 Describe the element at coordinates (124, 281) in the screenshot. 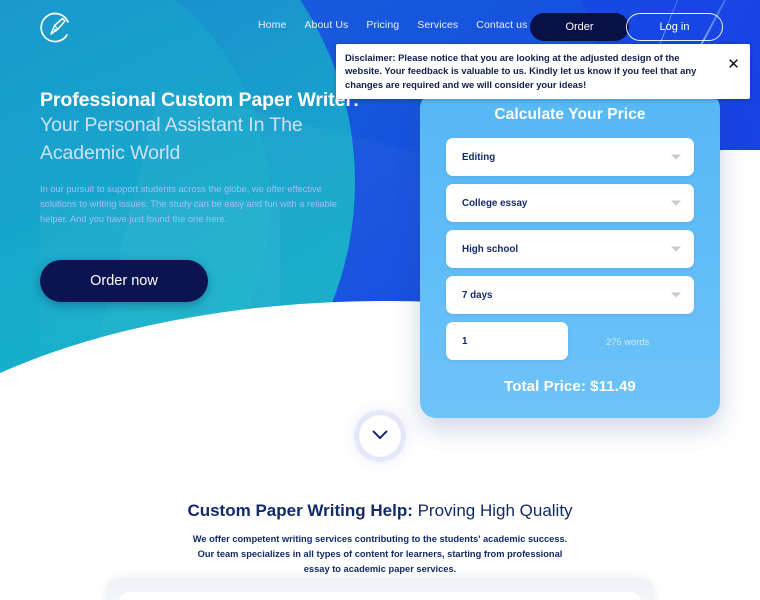

I see `order-now-button: Order now` at that location.